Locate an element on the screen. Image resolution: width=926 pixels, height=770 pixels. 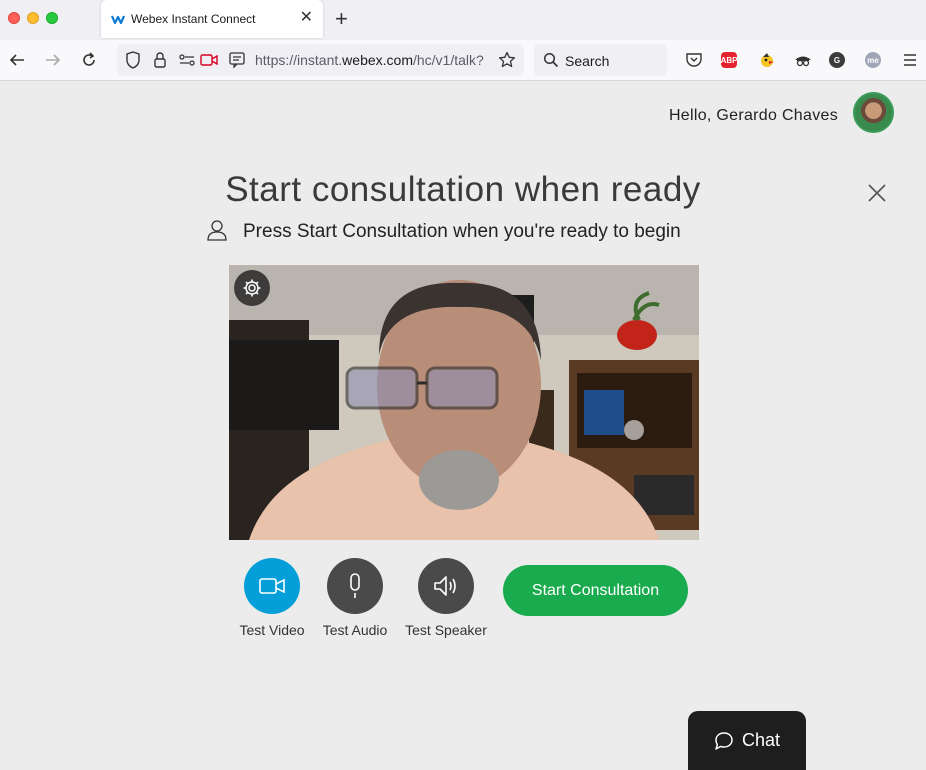
video-settings-button is located at coordinates (252, 288).